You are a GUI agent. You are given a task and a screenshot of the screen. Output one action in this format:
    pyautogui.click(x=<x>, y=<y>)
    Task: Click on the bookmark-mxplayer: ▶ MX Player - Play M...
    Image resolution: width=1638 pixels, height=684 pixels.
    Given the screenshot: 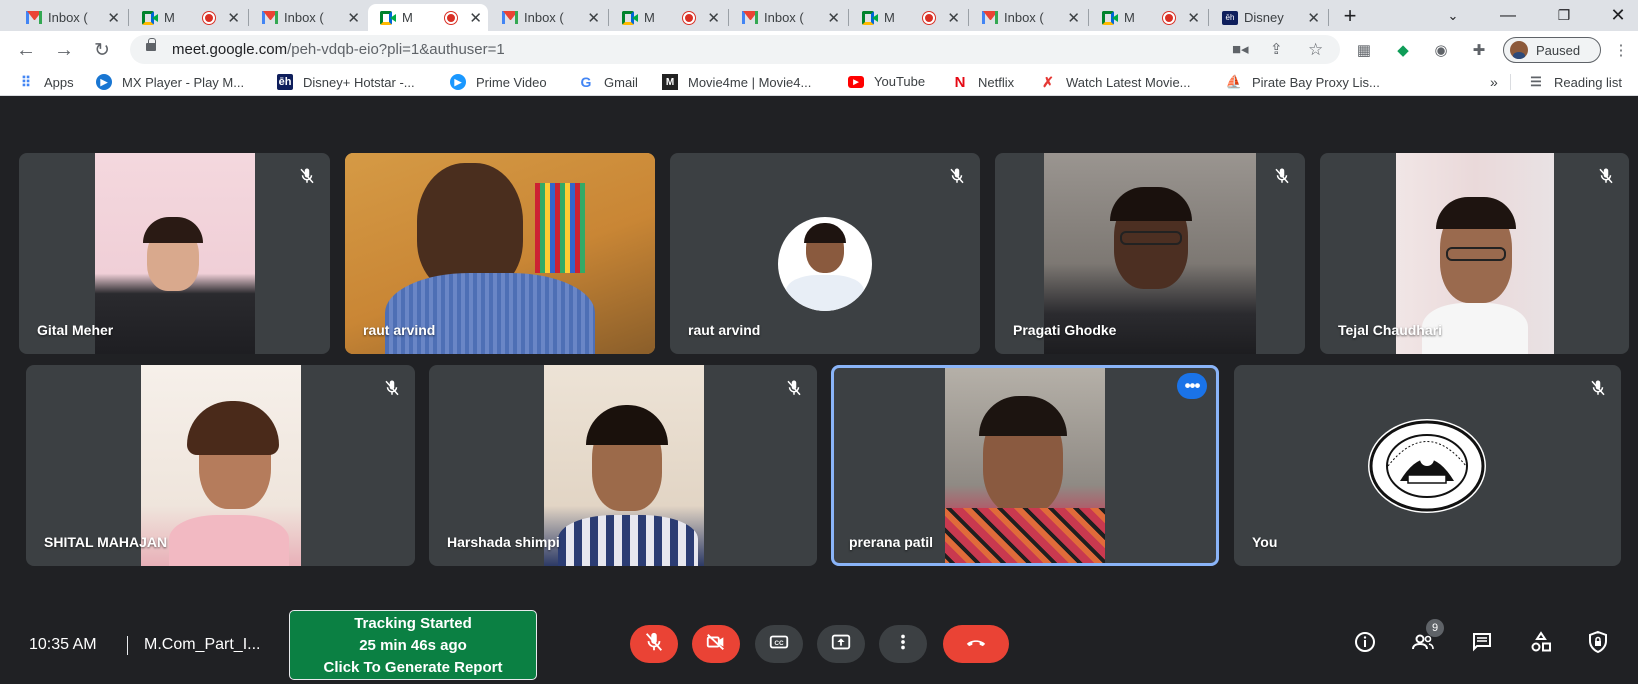 What is the action you would take?
    pyautogui.click(x=170, y=82)
    